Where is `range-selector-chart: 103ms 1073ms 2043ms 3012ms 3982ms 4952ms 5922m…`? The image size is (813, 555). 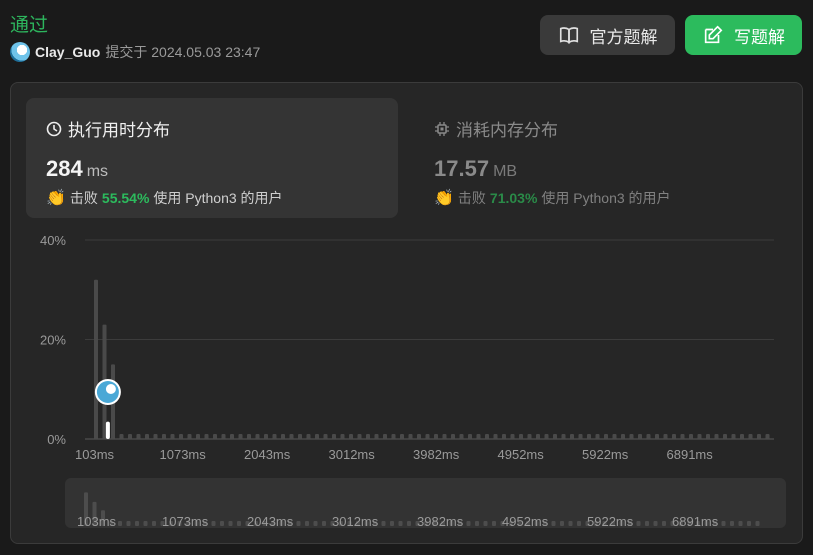
range-selector-chart: 103ms 1073ms 2043ms 3012ms 3982ms 4952ms 5922m… is located at coordinates (418, 510).